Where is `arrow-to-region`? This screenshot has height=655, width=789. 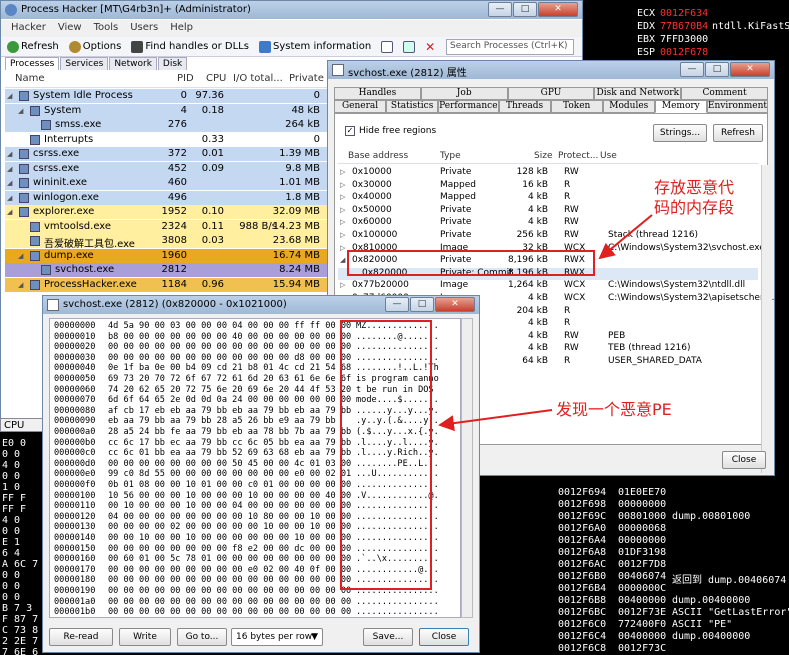 arrow-to-region is located at coordinates (625, 237).